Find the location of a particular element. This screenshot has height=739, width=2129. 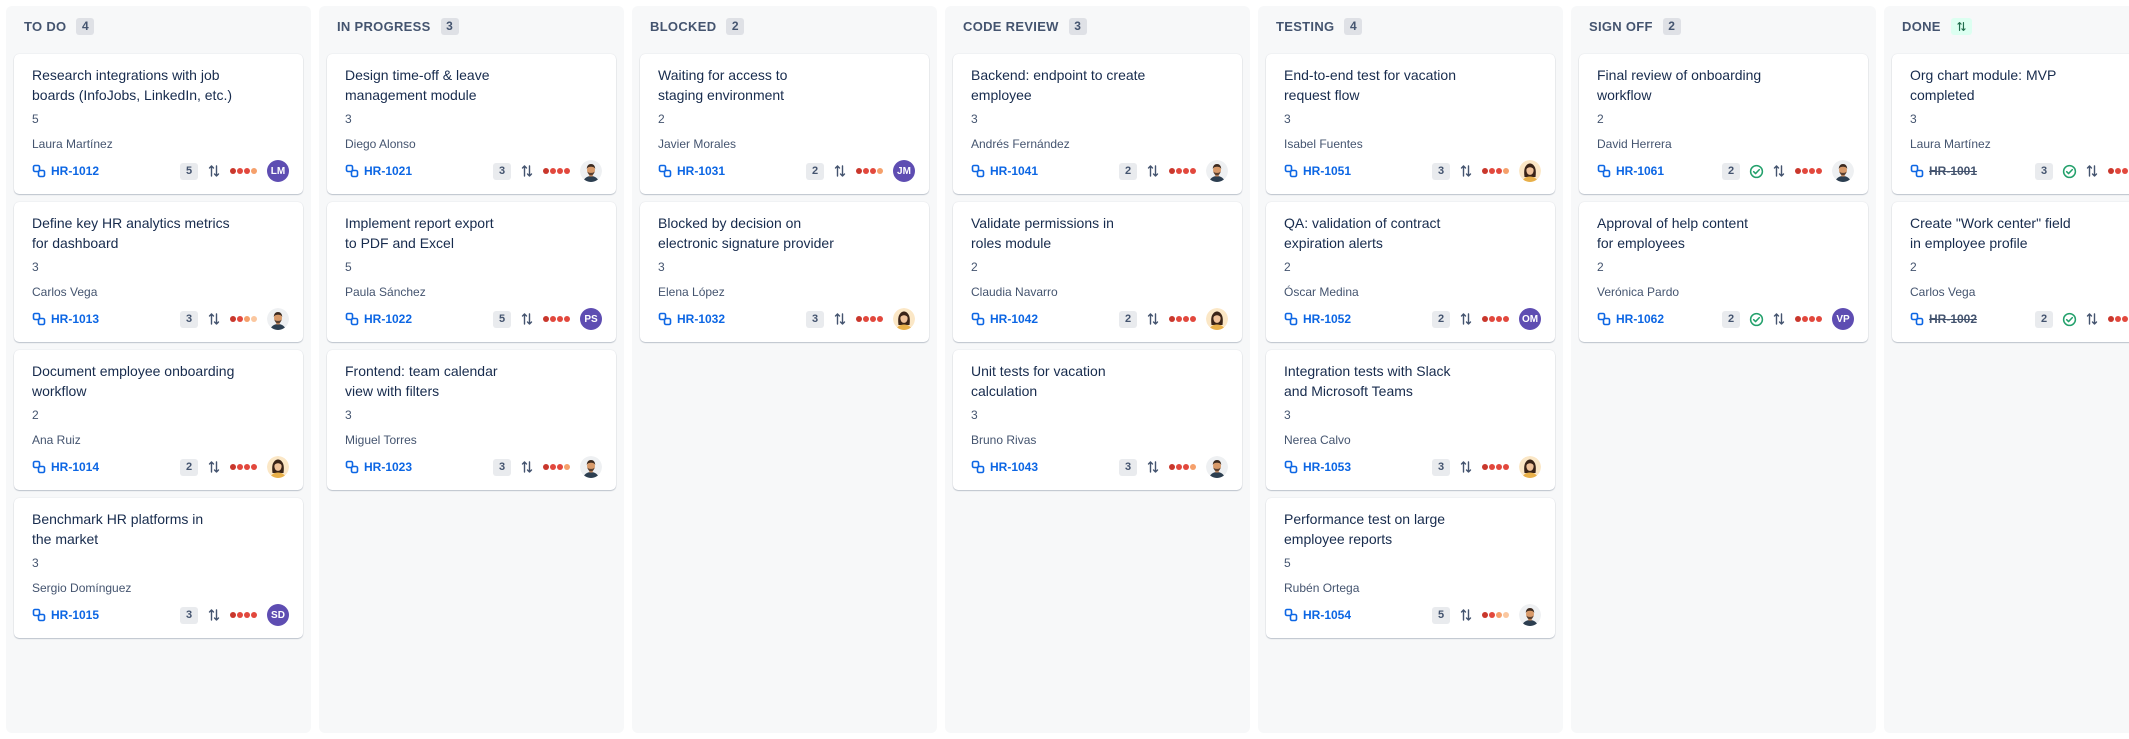

issue-key-link: HR-1022 is located at coordinates (378, 319).